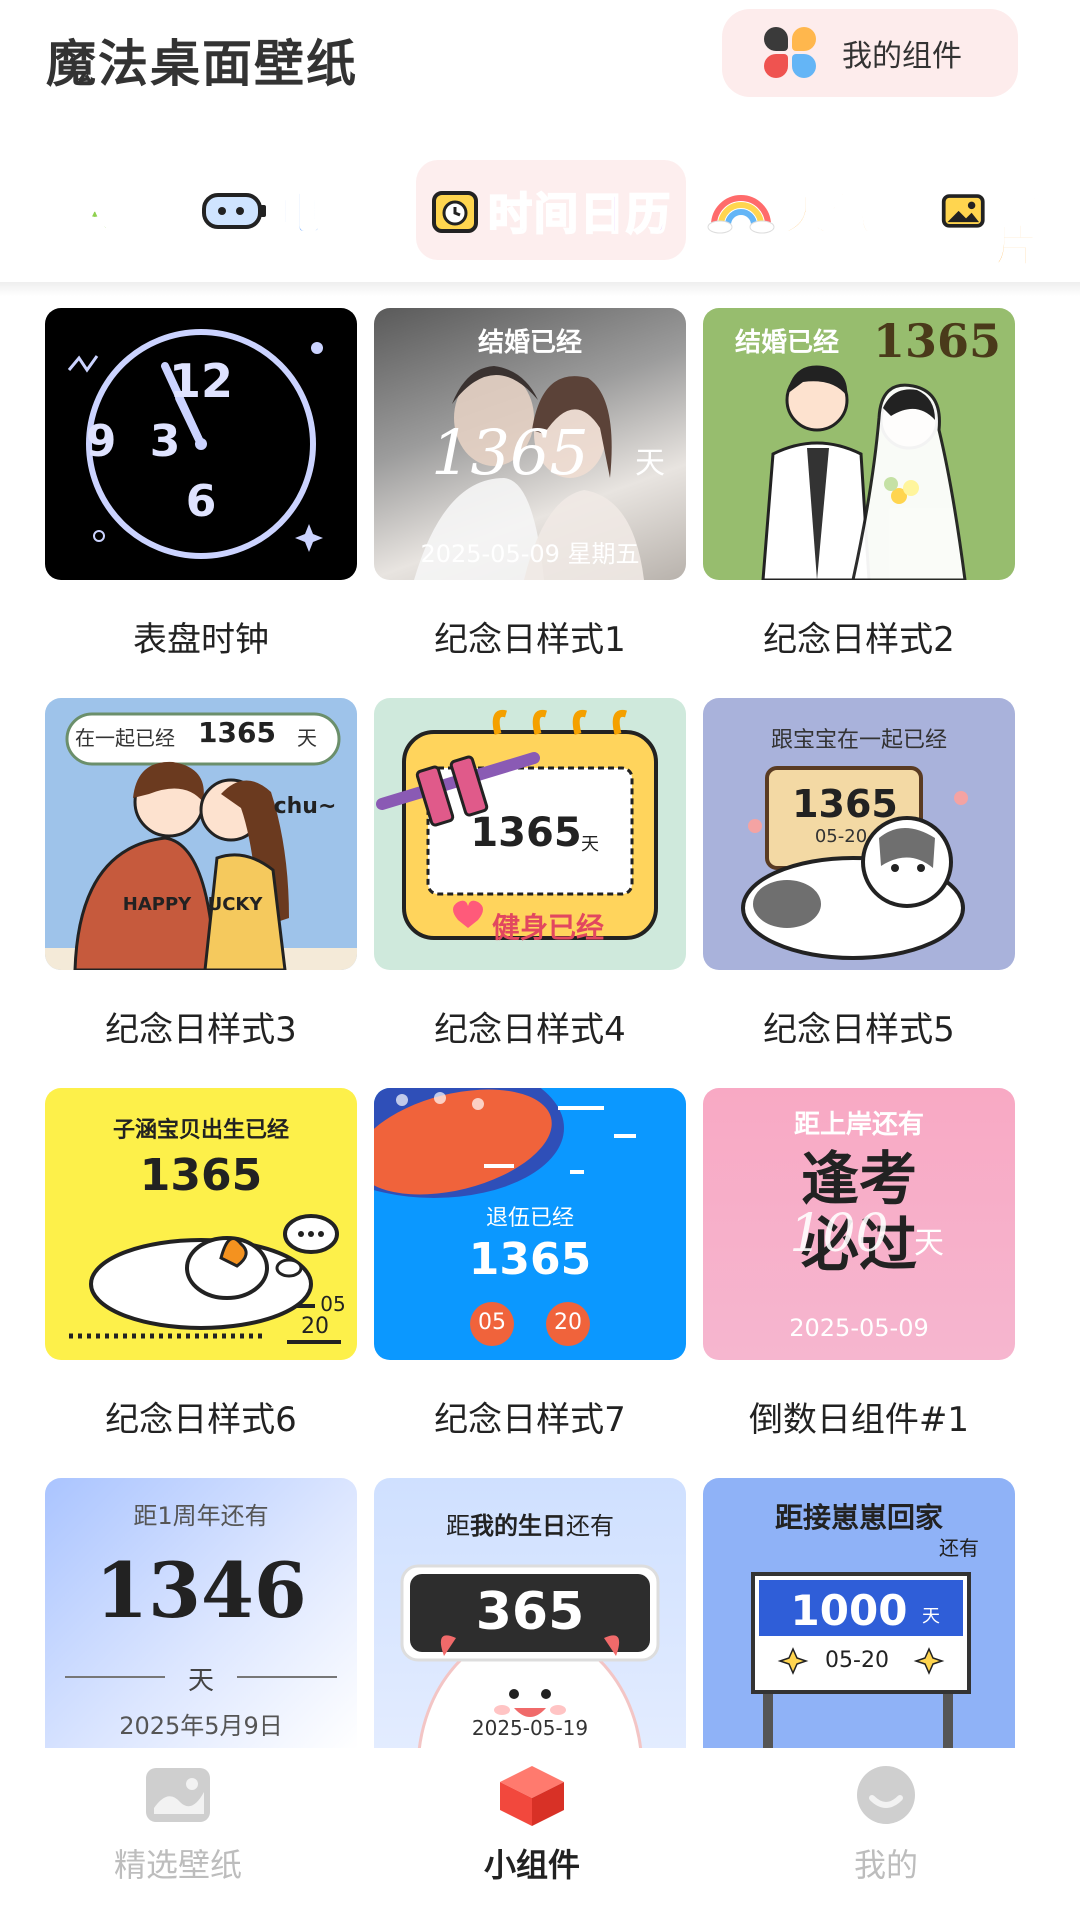 The height and width of the screenshot is (1920, 1080). What do you see at coordinates (885, 1865) in the screenshot?
I see `nav-label: 我的` at bounding box center [885, 1865].